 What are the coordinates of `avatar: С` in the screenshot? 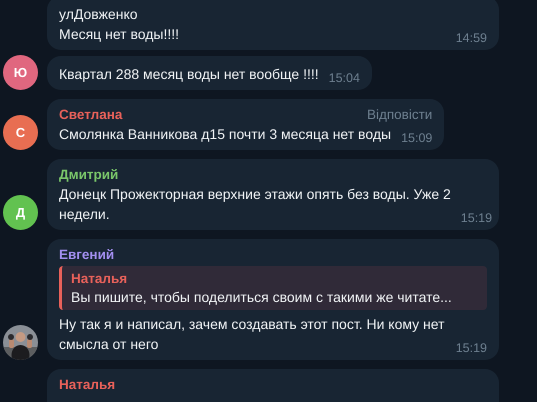 It's located at (20, 132).